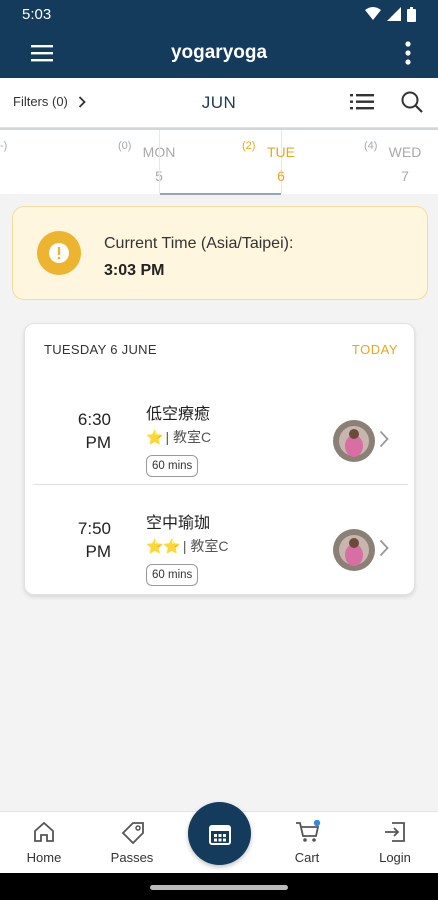  What do you see at coordinates (163, 545) in the screenshot?
I see `star-rating: ⭐⭐` at bounding box center [163, 545].